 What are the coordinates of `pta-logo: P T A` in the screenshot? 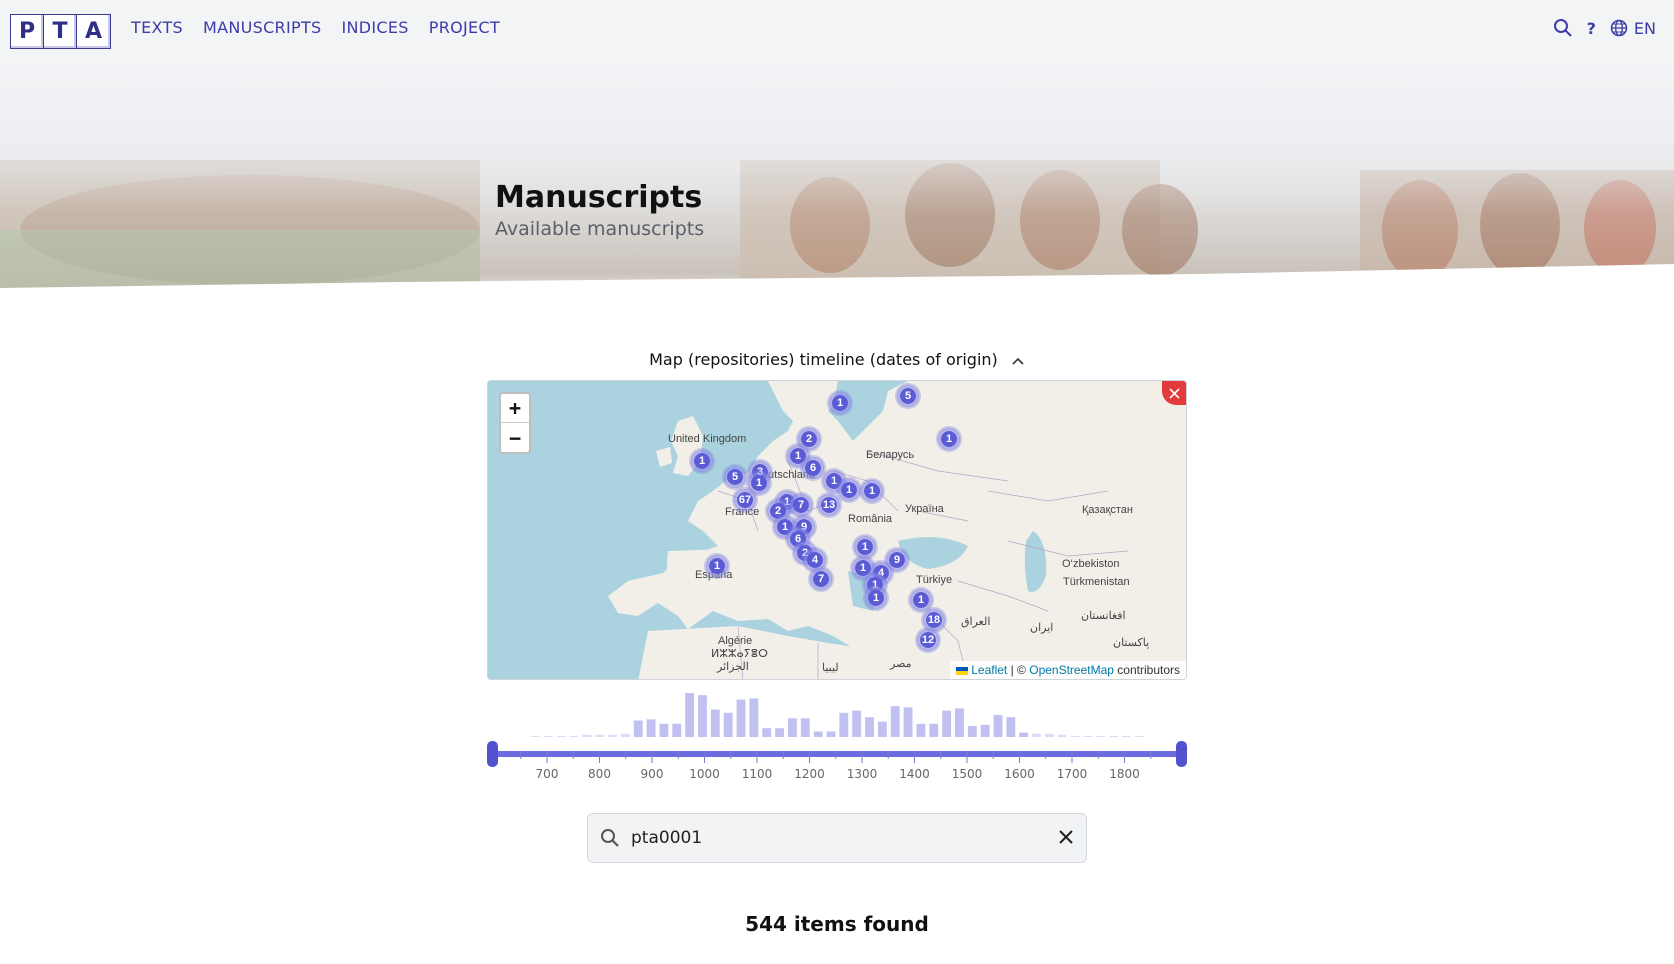 It's located at (60, 31).